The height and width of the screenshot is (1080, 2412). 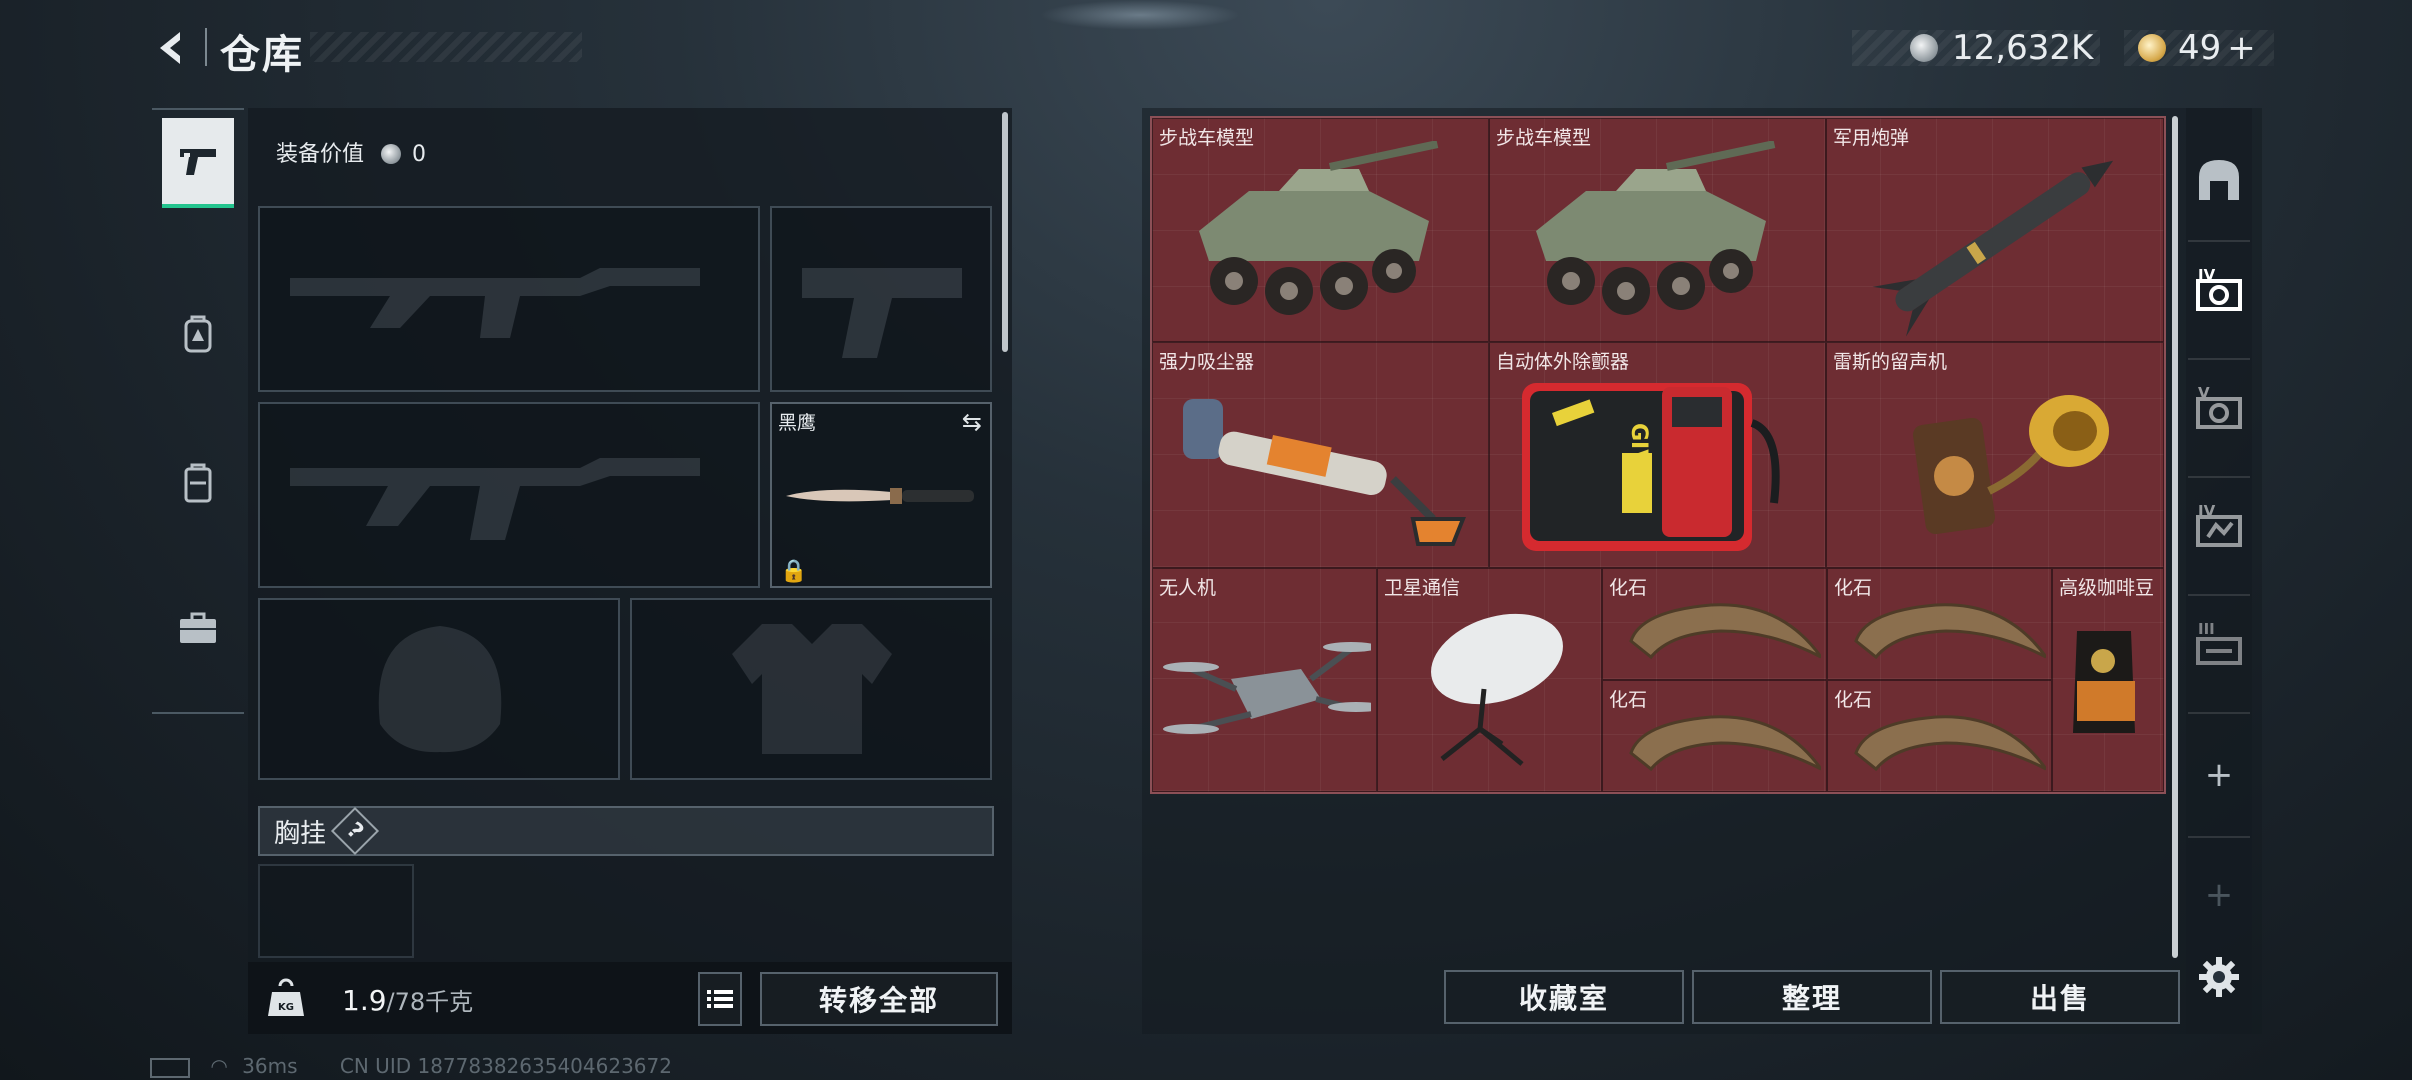 I want to click on list-icon, so click(x=720, y=999).